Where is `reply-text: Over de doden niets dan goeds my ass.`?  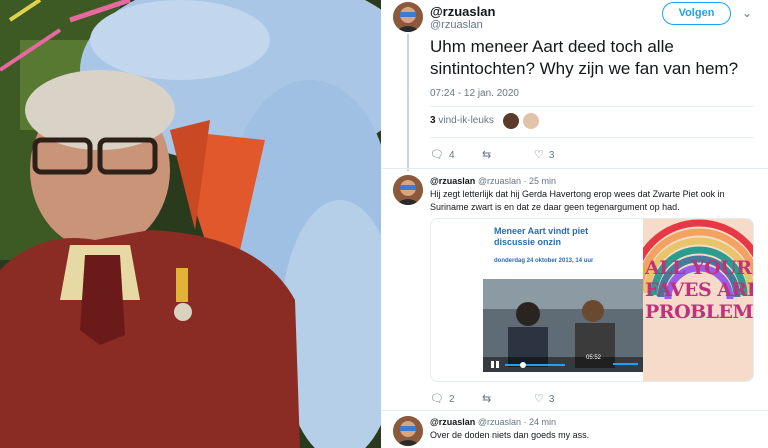
reply-text: Over de doden niets dan goeds my ass. is located at coordinates (510, 435).